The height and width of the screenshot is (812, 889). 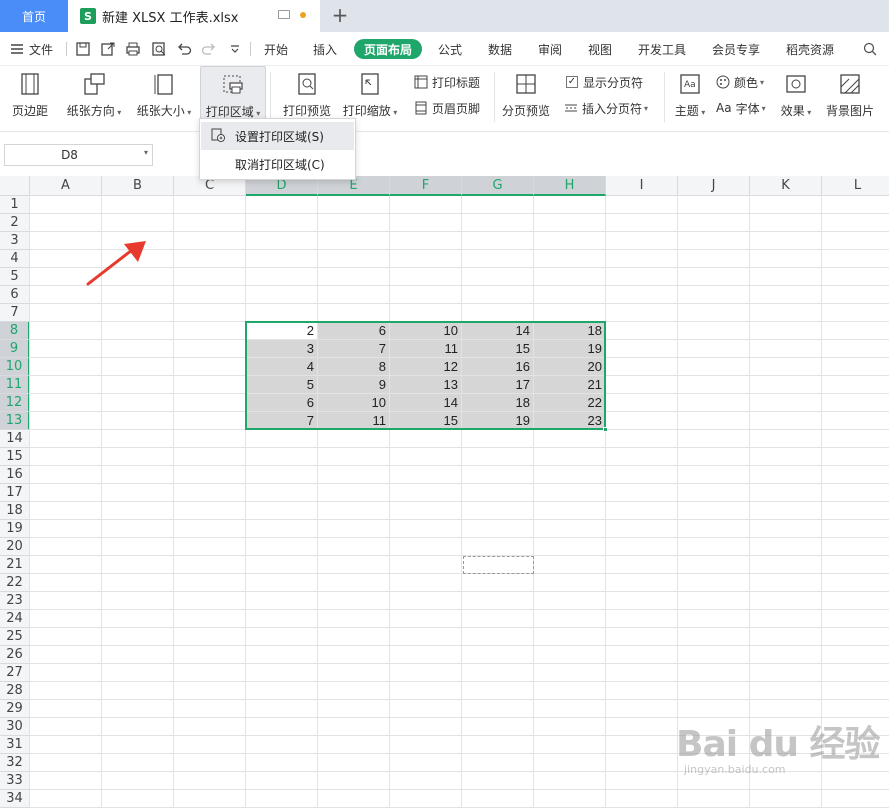 What do you see at coordinates (15, 565) in the screenshot?
I see `row-header-21: 21` at bounding box center [15, 565].